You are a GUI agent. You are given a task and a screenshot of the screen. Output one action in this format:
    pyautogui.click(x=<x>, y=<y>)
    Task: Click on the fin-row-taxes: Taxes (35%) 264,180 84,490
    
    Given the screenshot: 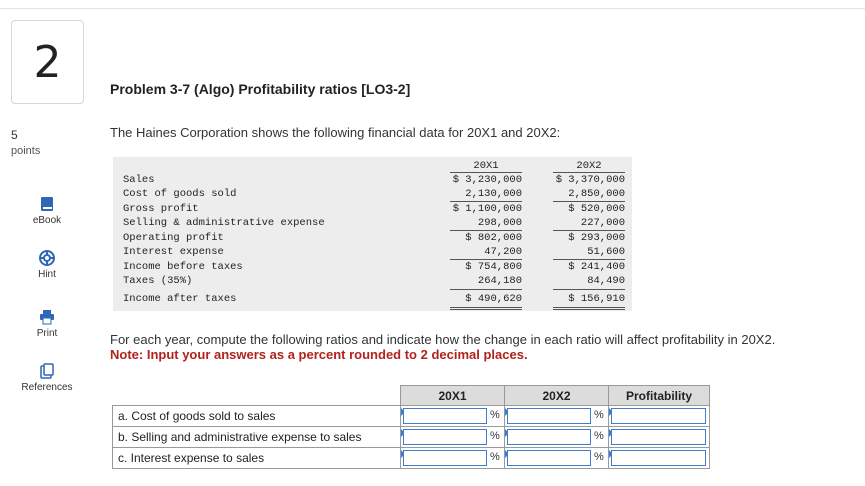 What is the action you would take?
    pyautogui.click(x=372, y=281)
    